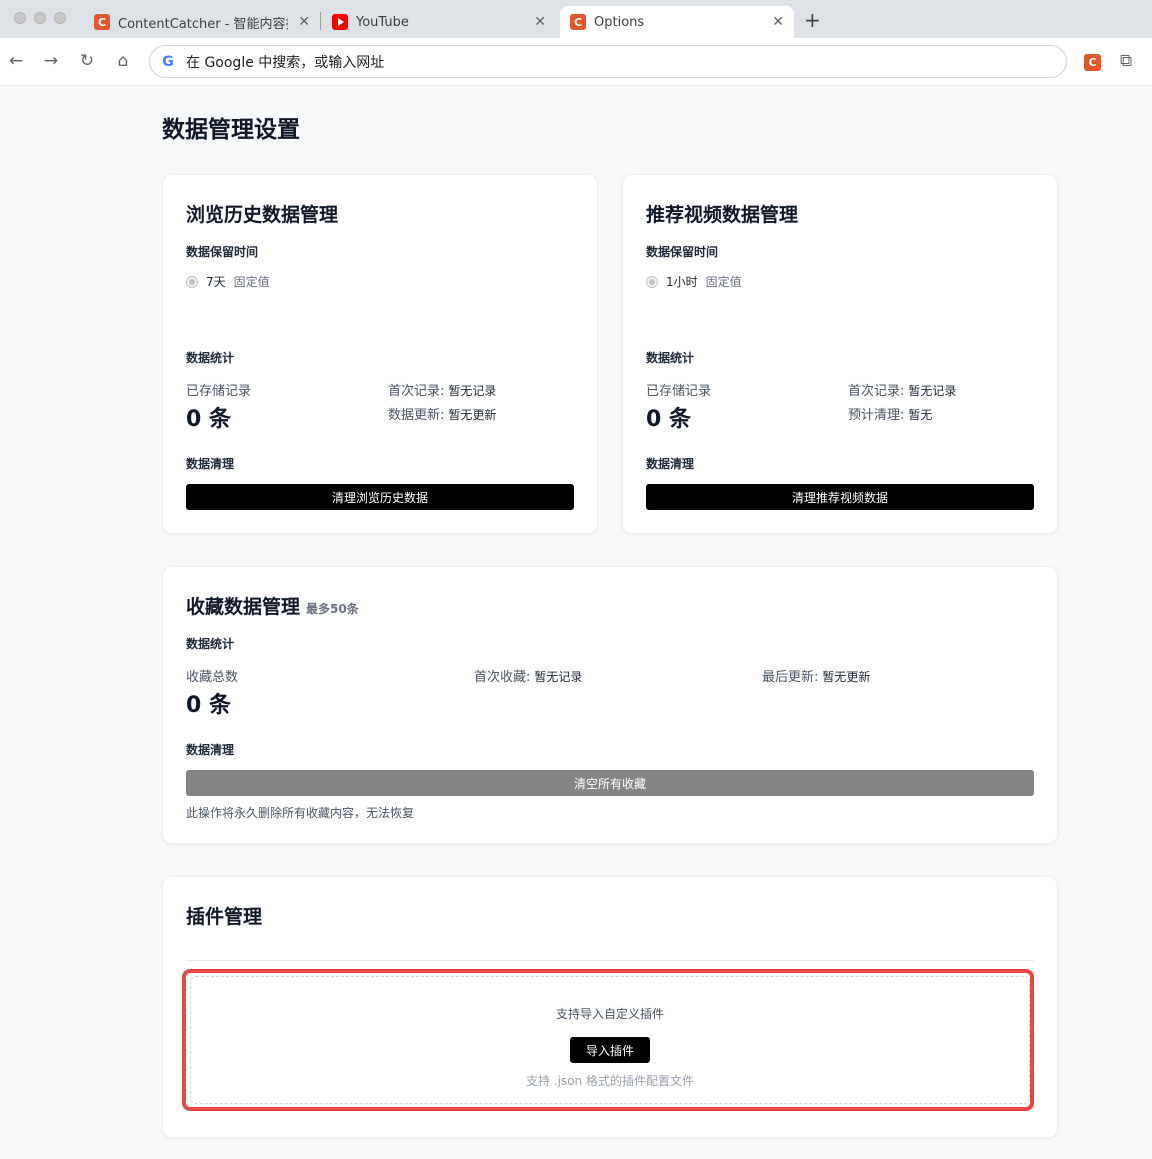 The height and width of the screenshot is (1159, 1152). What do you see at coordinates (1092, 62) in the screenshot?
I see `contentcatcher-extension-icon: C` at bounding box center [1092, 62].